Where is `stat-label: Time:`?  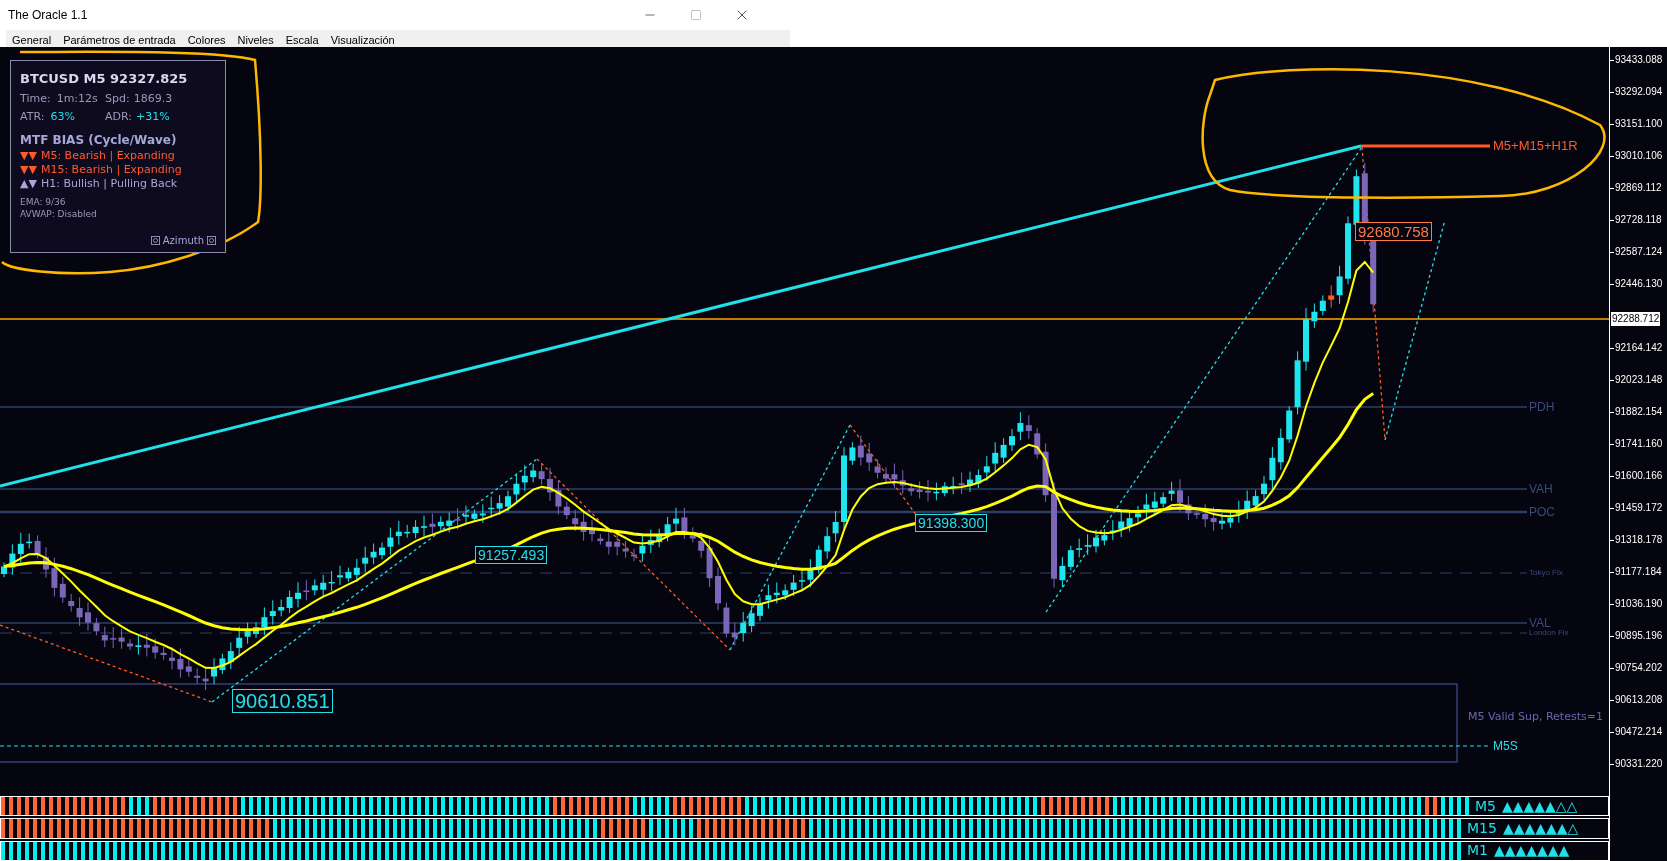
stat-label: Time: is located at coordinates (35, 98).